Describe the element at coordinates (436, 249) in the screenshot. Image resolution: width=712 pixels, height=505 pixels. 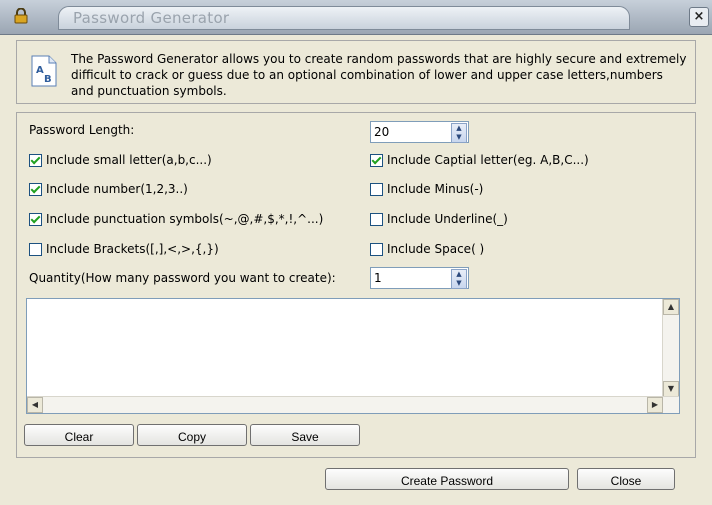
I see `checkbox-label: Include Space( )` at that location.